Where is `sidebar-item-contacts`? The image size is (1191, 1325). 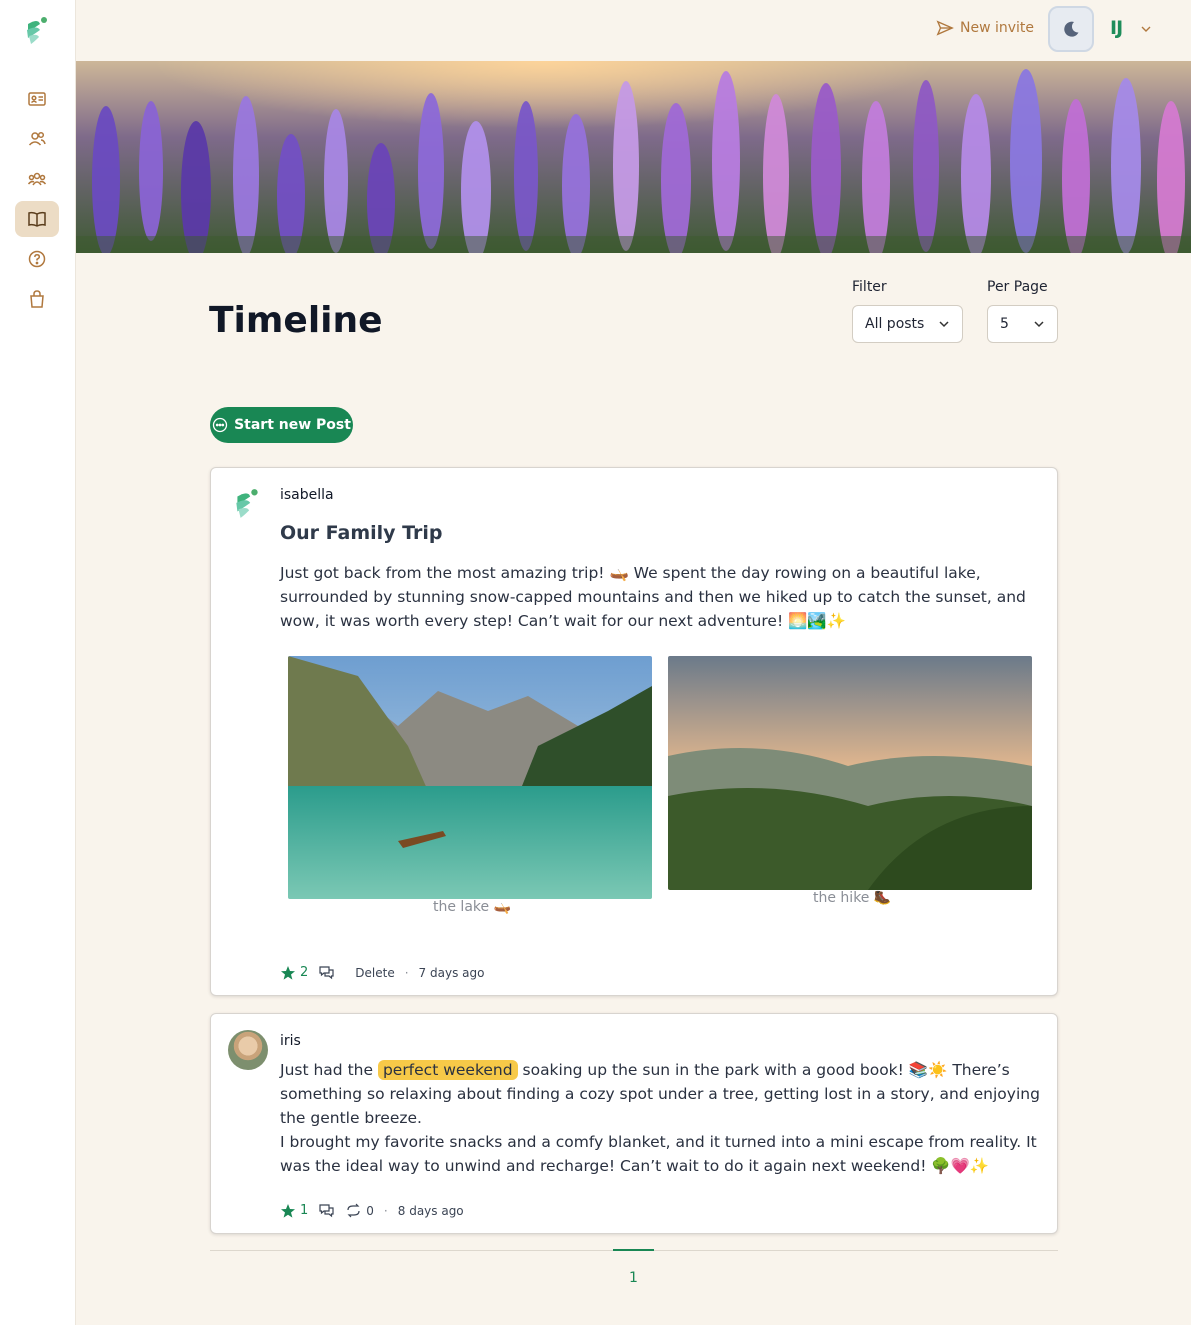 sidebar-item-contacts is located at coordinates (37, 99).